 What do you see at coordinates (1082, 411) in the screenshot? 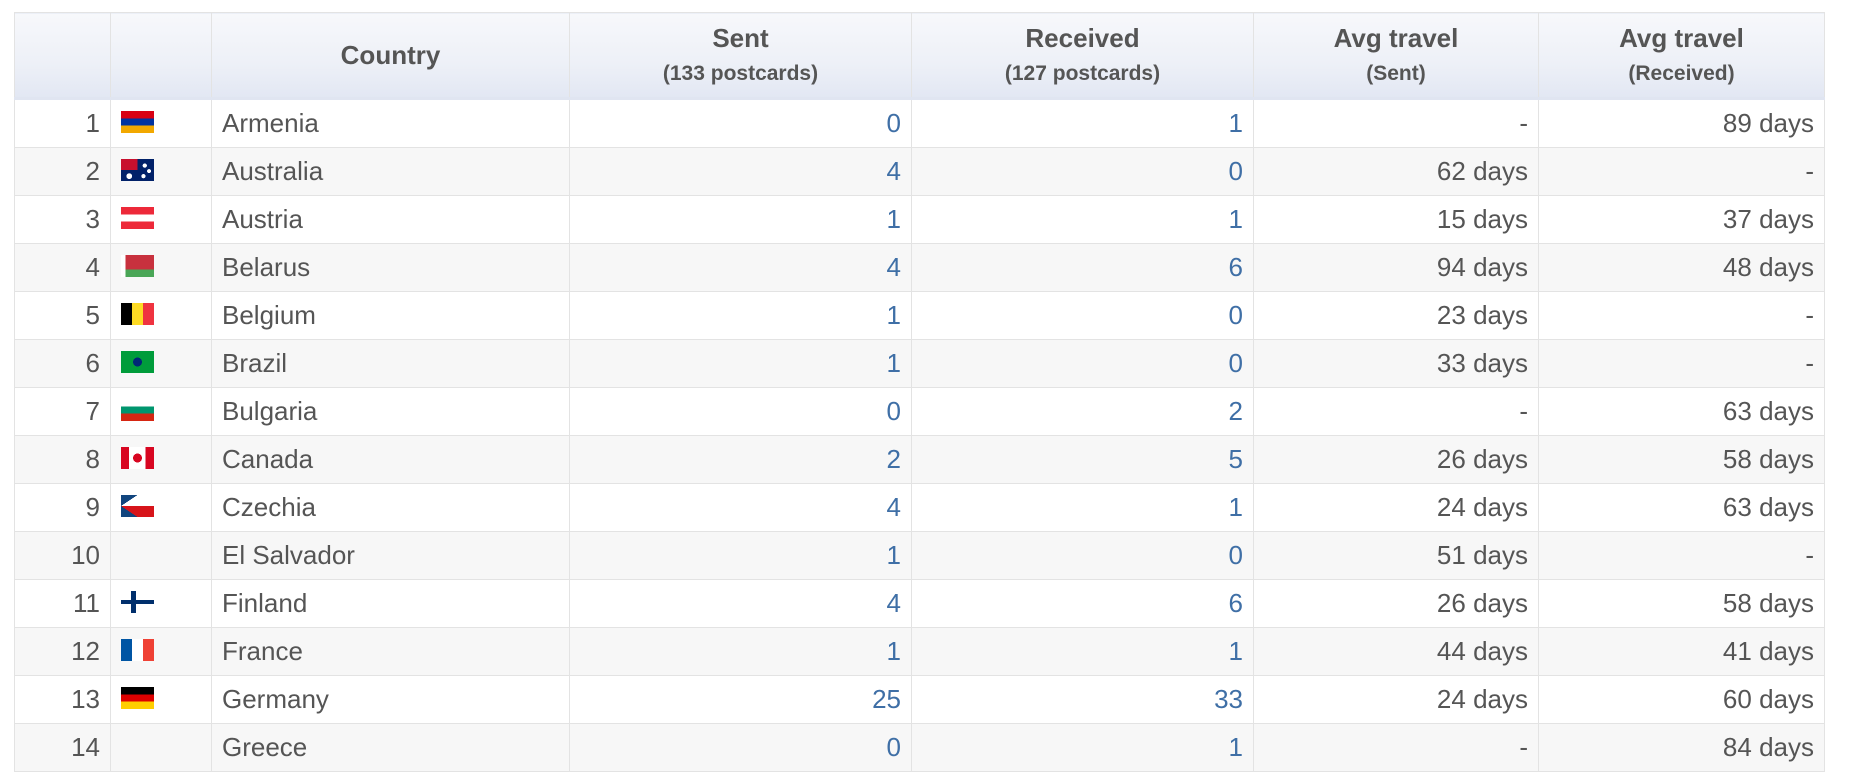
I see `row-received-count: 2` at bounding box center [1082, 411].